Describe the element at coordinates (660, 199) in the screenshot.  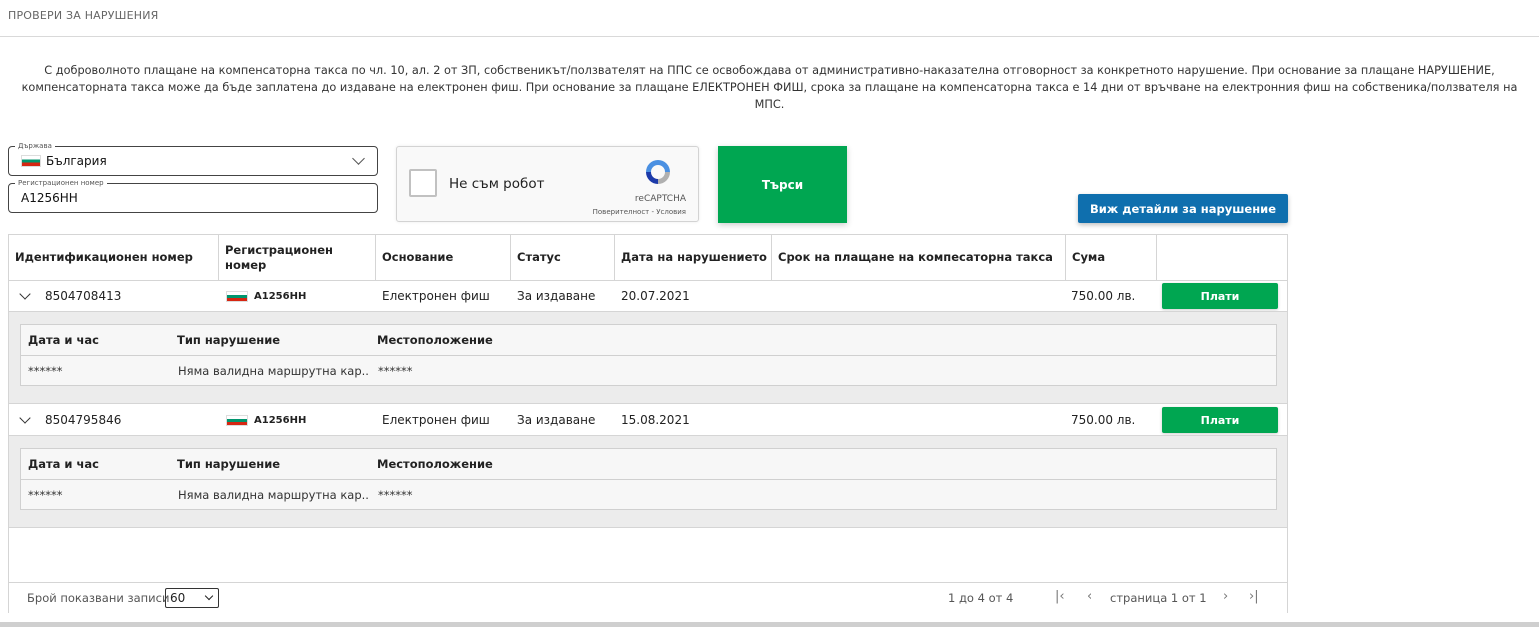
I see `recaptcha-brand: reCAPTCHA` at that location.